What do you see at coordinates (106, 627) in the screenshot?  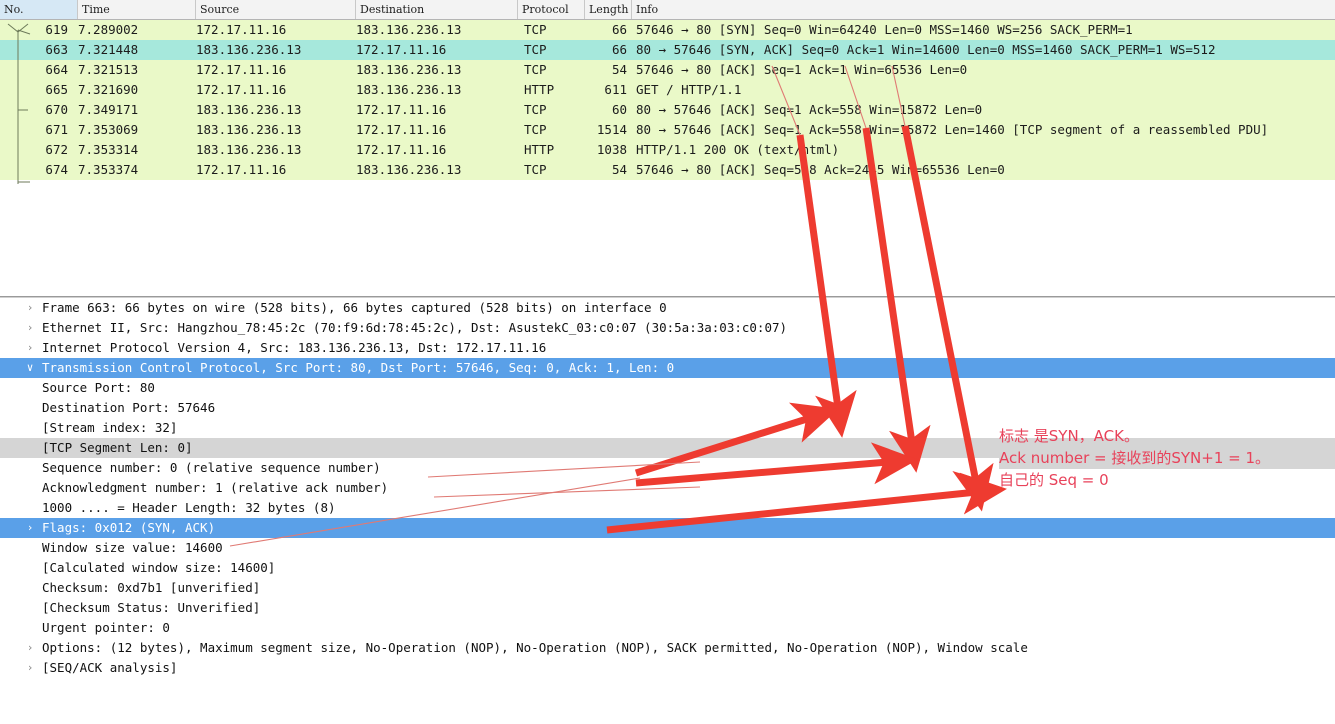 I see `tree-row-label: Urgent pointer: 0` at bounding box center [106, 627].